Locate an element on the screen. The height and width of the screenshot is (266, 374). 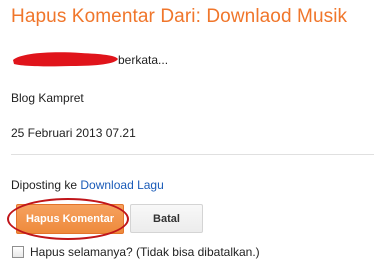
blog-name: Blog Kampret is located at coordinates (47, 98).